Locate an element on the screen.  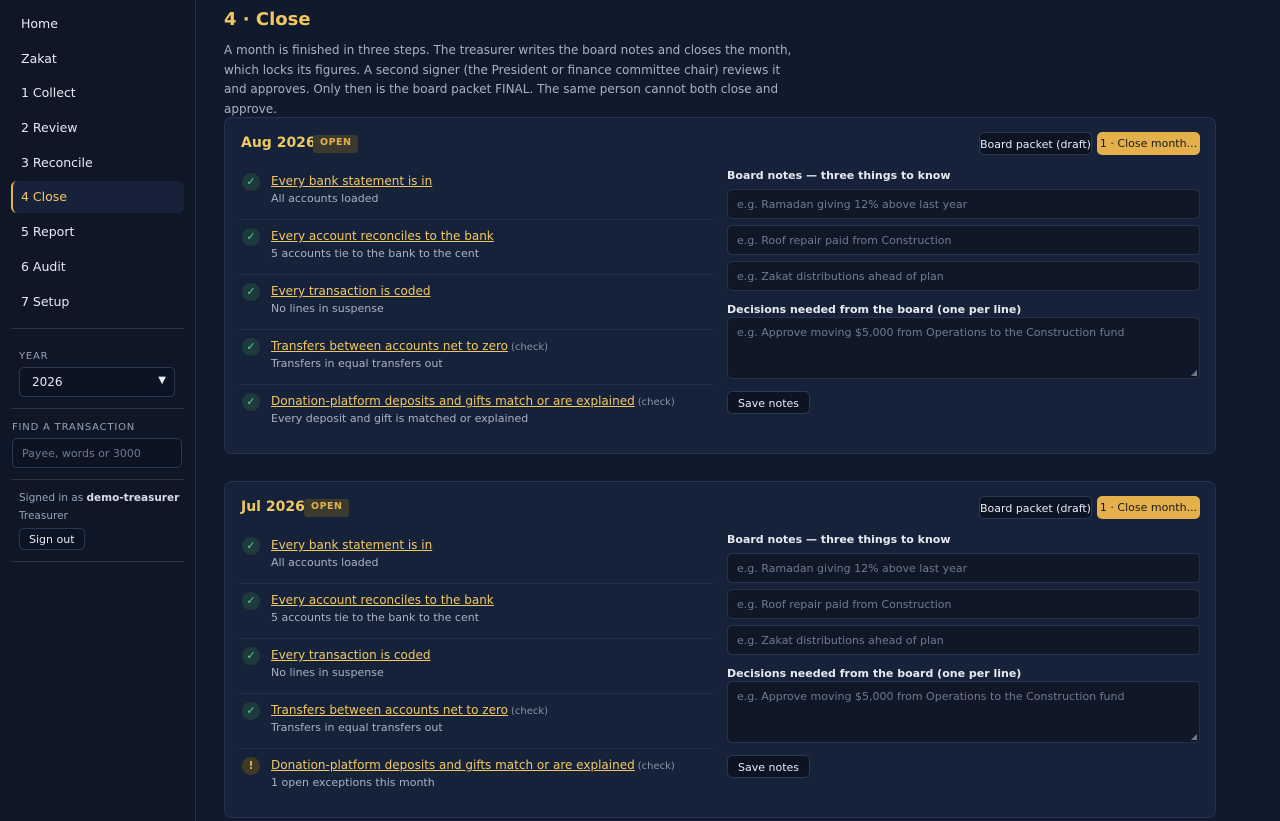
signed-in-user: demo-treasurer is located at coordinates (133, 498).